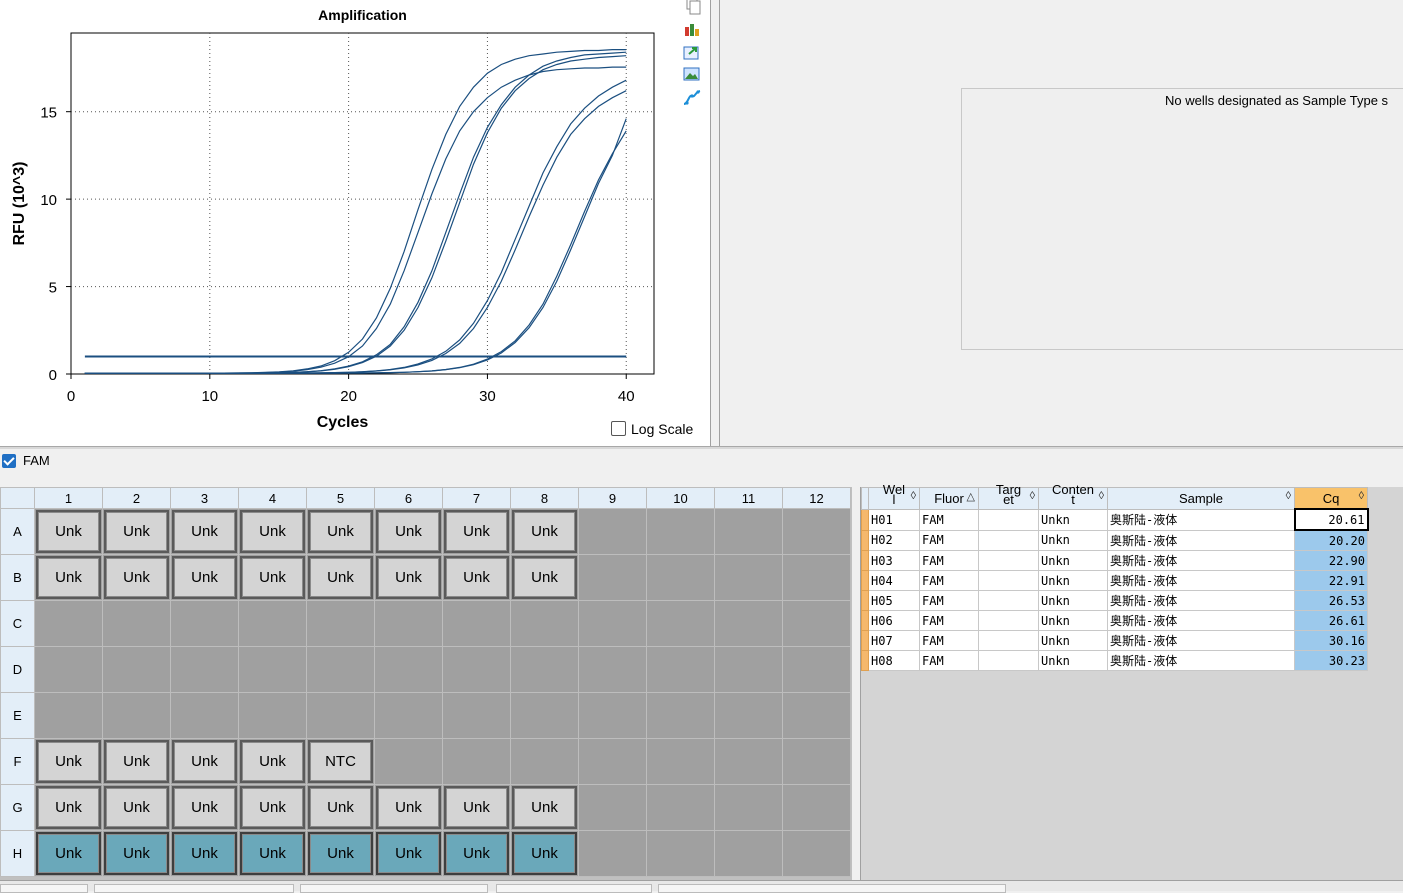 The width and height of the screenshot is (1403, 893). Describe the element at coordinates (1331, 660) in the screenshot. I see `cell-cq: 30.23` at that location.